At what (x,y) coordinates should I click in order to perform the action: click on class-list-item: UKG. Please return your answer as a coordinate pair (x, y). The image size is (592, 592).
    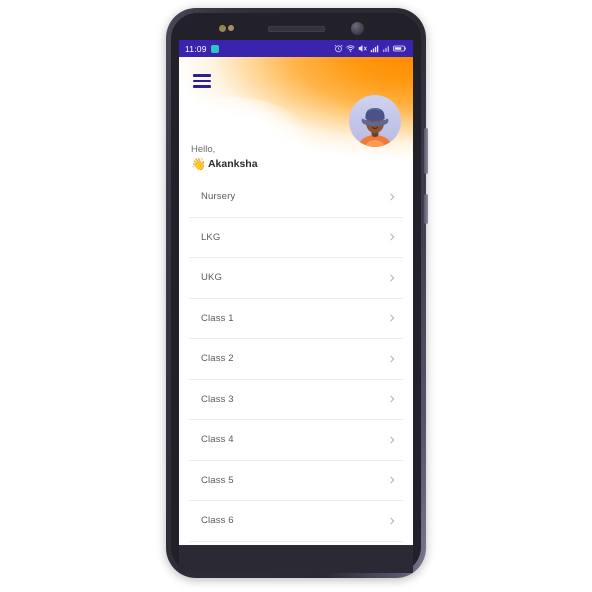
    Looking at the image, I should click on (296, 278).